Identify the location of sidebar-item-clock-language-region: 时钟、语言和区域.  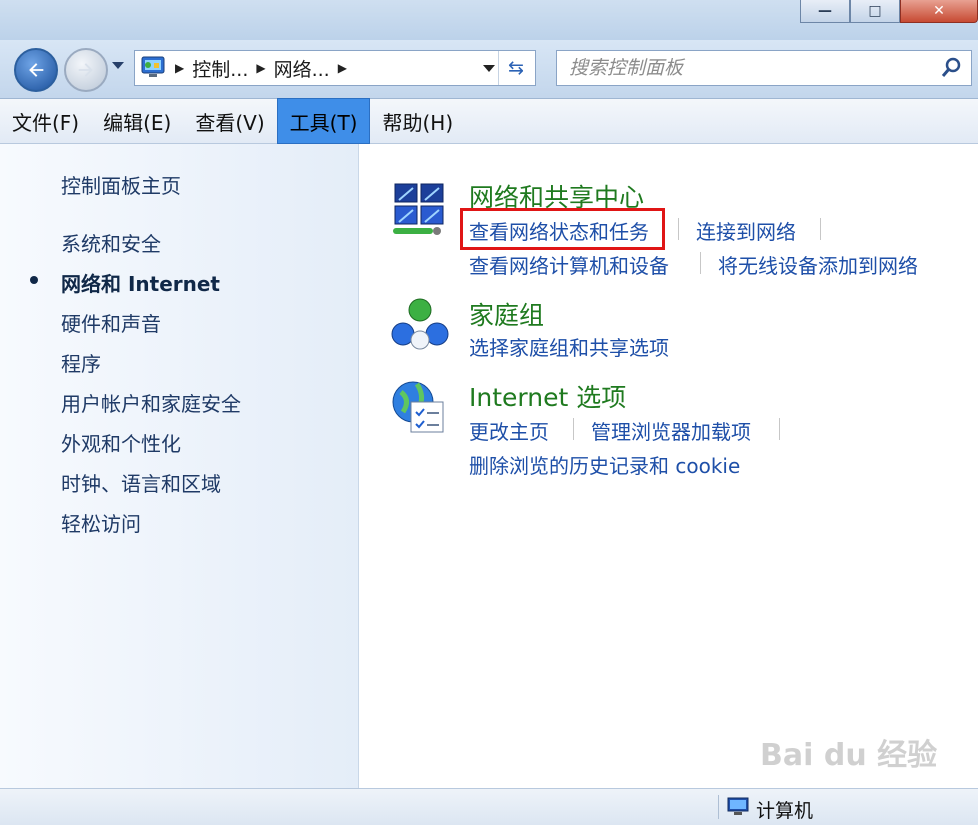
(141, 482).